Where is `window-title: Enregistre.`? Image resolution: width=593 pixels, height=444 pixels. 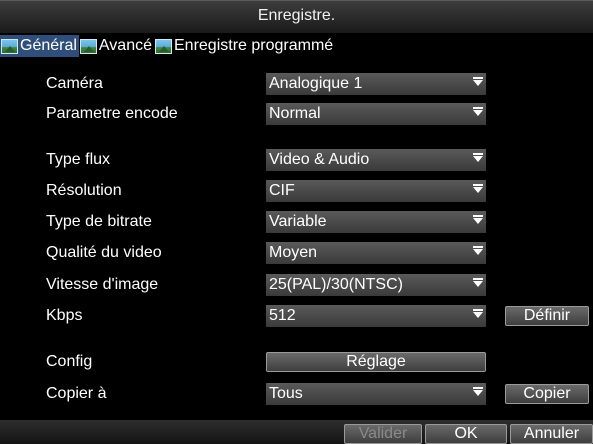
window-title: Enregistre. is located at coordinates (296, 15).